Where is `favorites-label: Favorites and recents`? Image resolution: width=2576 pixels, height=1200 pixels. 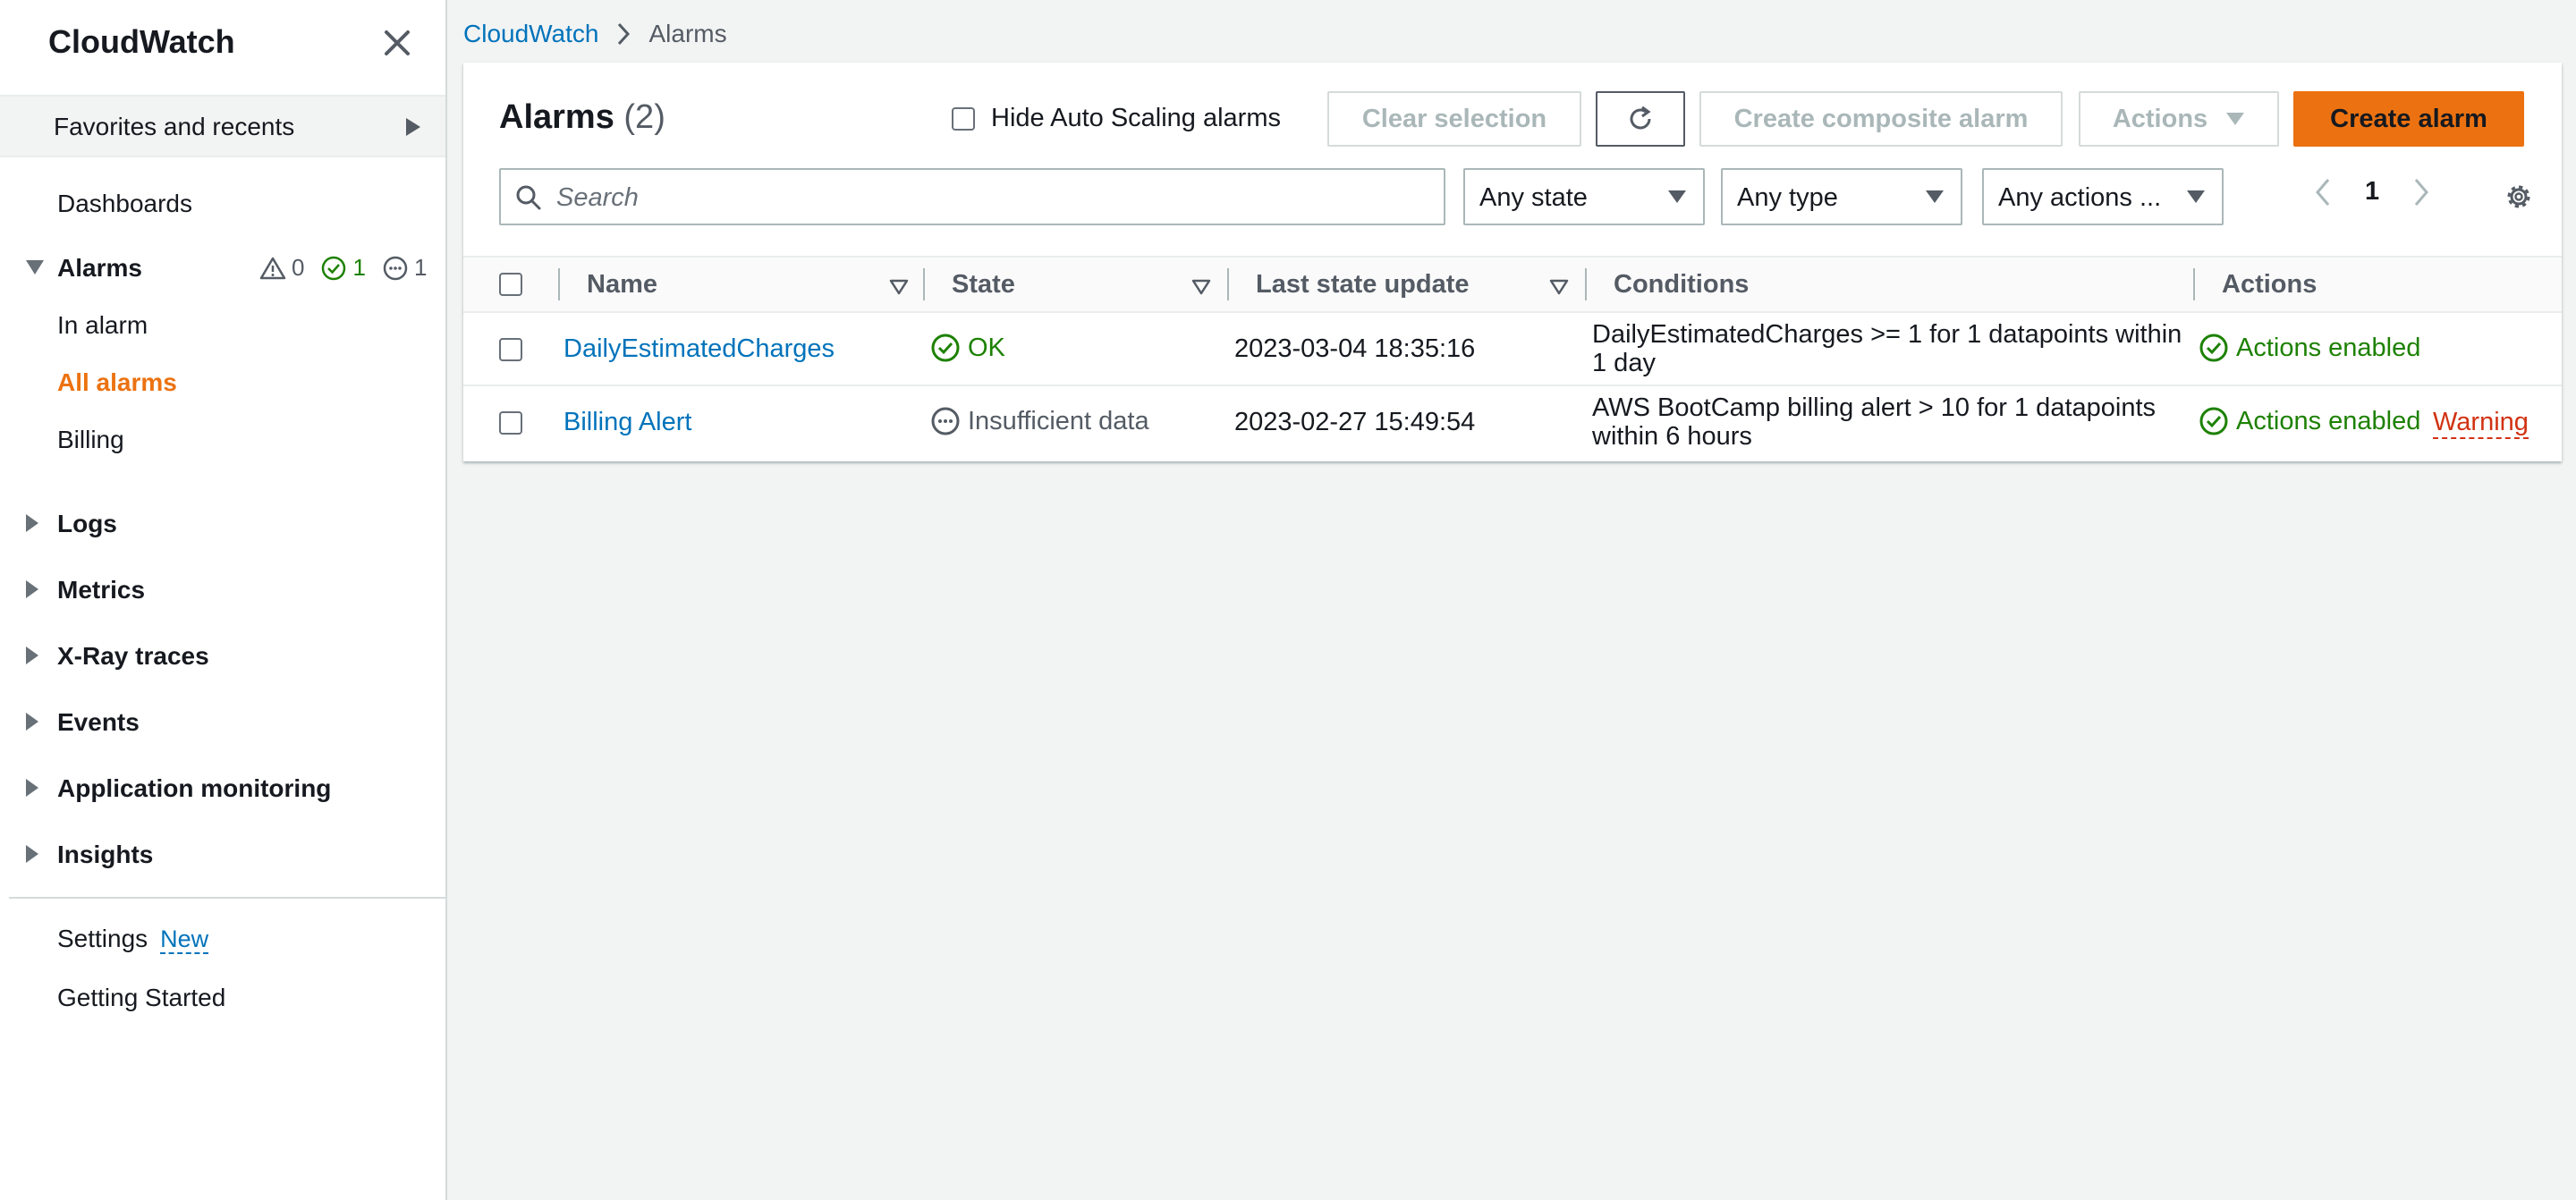
favorites-label: Favorites and recents is located at coordinates (174, 126).